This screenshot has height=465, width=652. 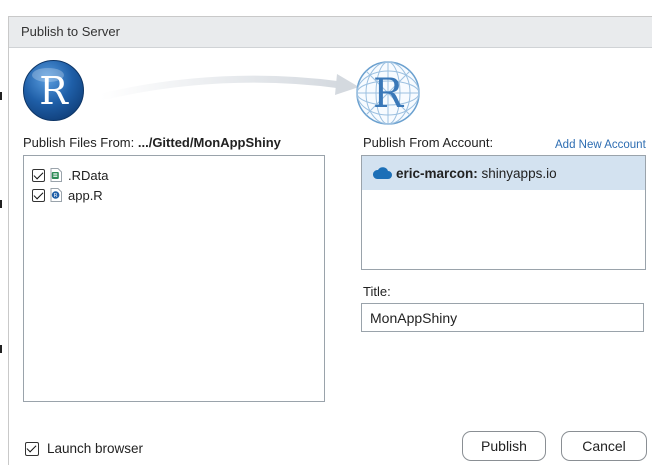 I want to click on svg-text: R, so click(x=56, y=196).